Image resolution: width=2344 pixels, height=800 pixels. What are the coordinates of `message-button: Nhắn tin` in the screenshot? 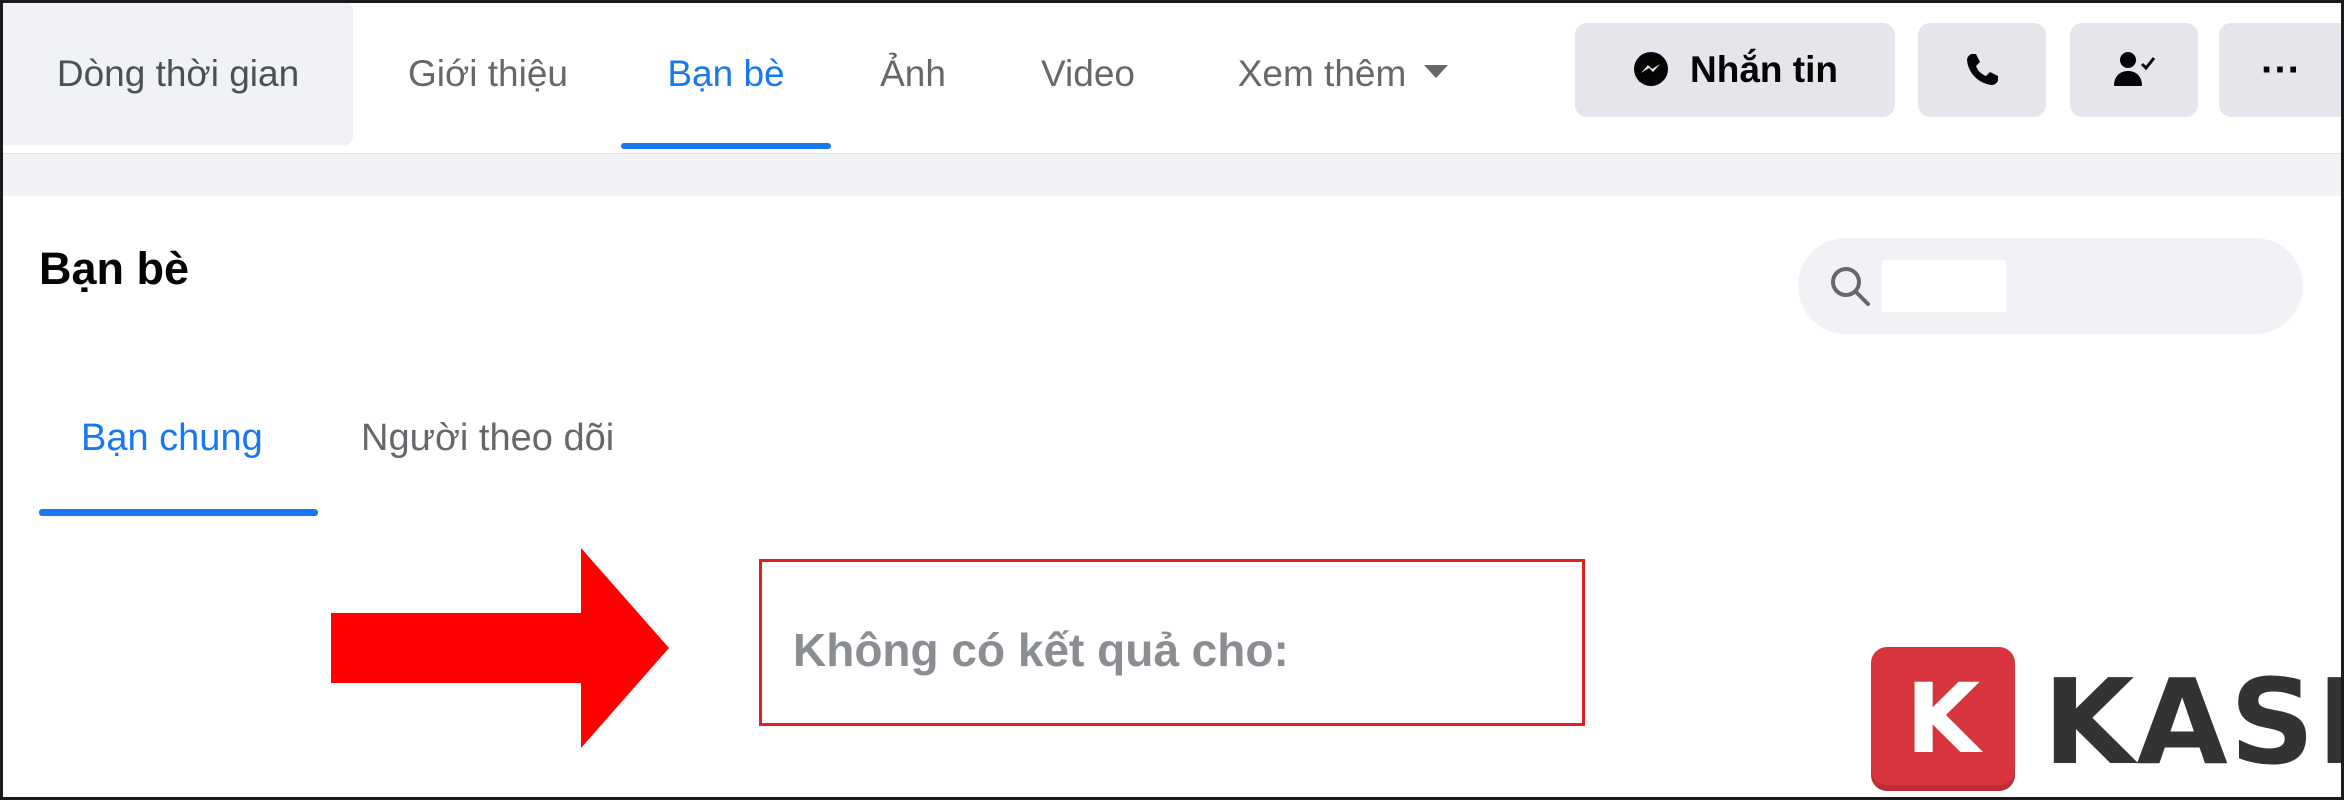 It's located at (1735, 70).